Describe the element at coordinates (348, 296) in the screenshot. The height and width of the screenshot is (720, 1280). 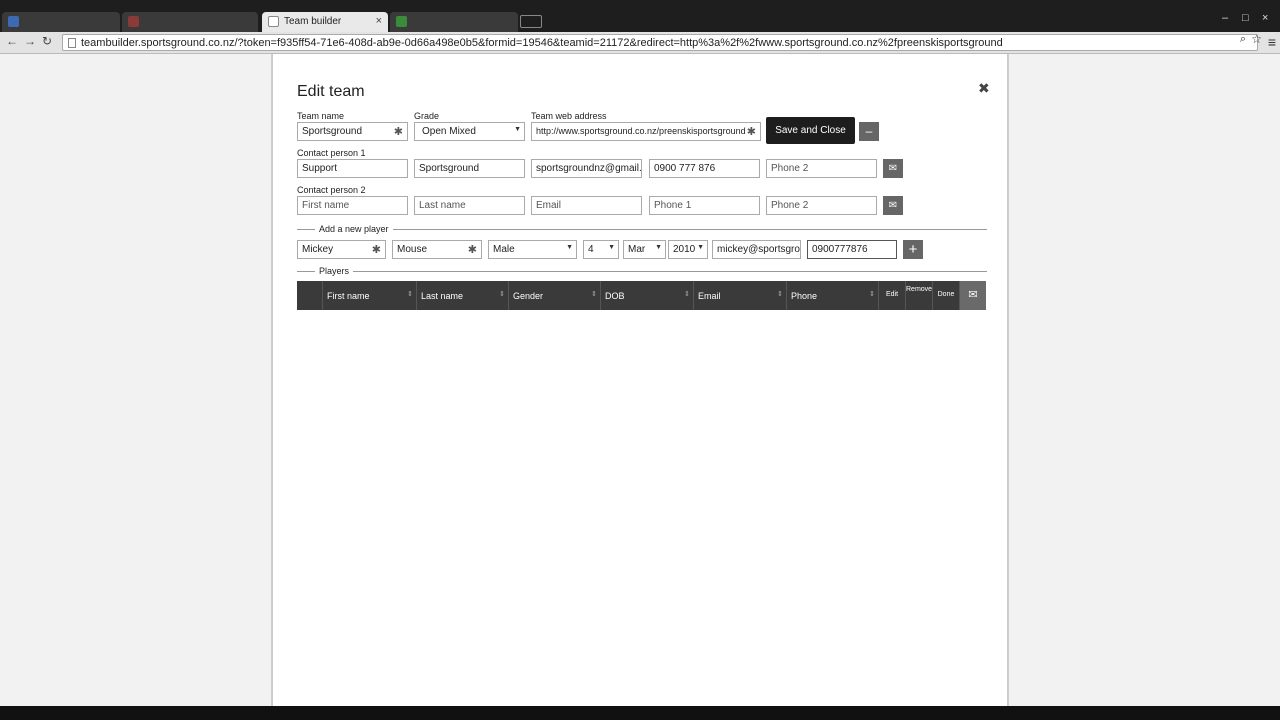
I see `column-label: First name` at that location.